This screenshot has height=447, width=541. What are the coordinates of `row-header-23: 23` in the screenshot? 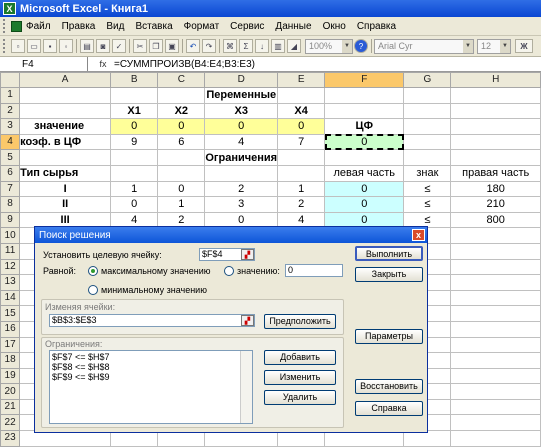 It's located at (10, 438).